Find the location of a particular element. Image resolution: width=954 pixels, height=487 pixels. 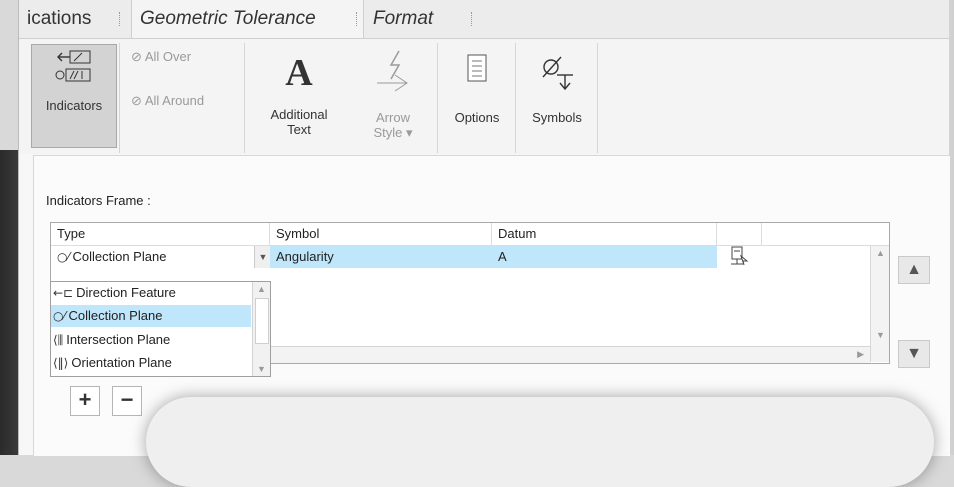

arrow-style-icon is located at coordinates (392, 71).